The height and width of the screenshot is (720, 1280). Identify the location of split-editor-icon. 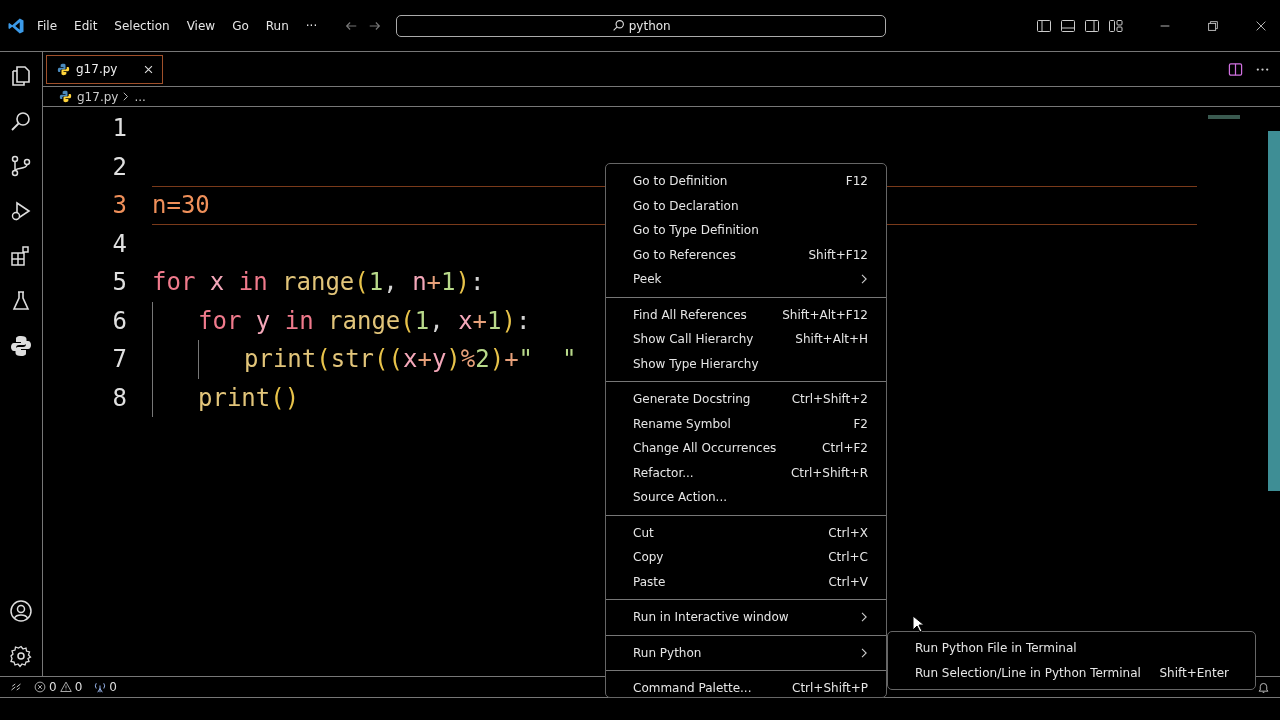
(1235, 69).